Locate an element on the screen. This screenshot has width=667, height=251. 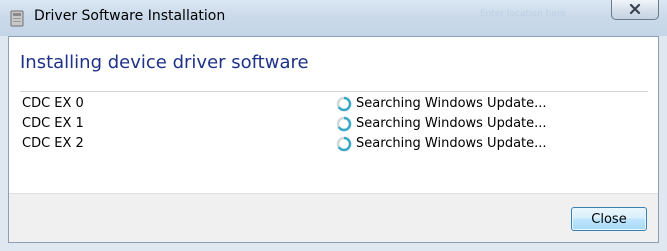
background-search-hint: Enter location here is located at coordinates (523, 14).